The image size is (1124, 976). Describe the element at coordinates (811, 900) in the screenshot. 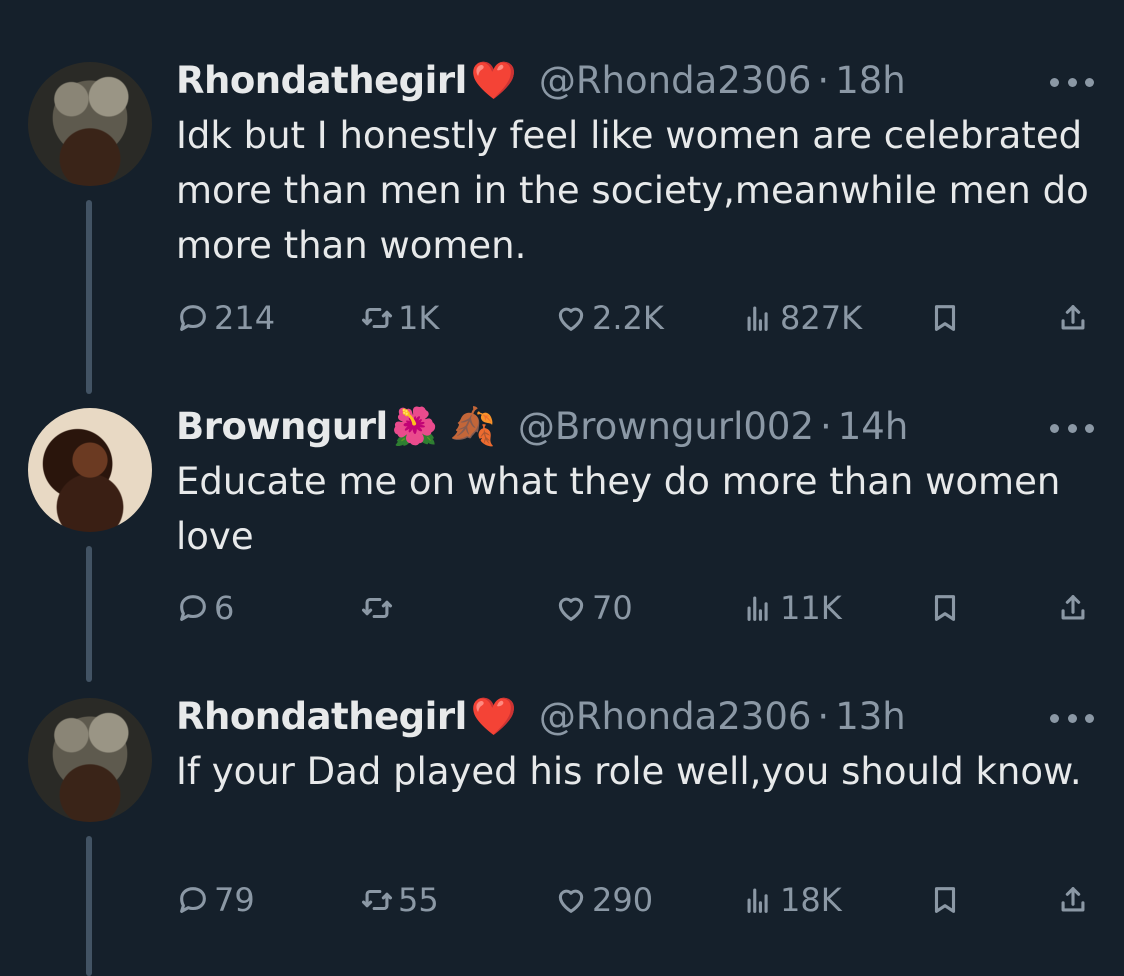

I see `view-count: 18K` at that location.